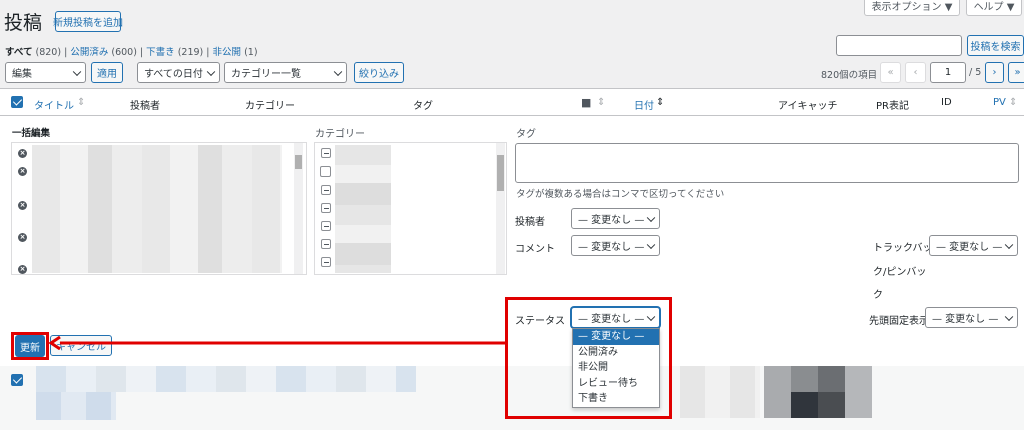 This screenshot has width=1024, height=430. I want to click on col-pr: PR表記, so click(892, 106).